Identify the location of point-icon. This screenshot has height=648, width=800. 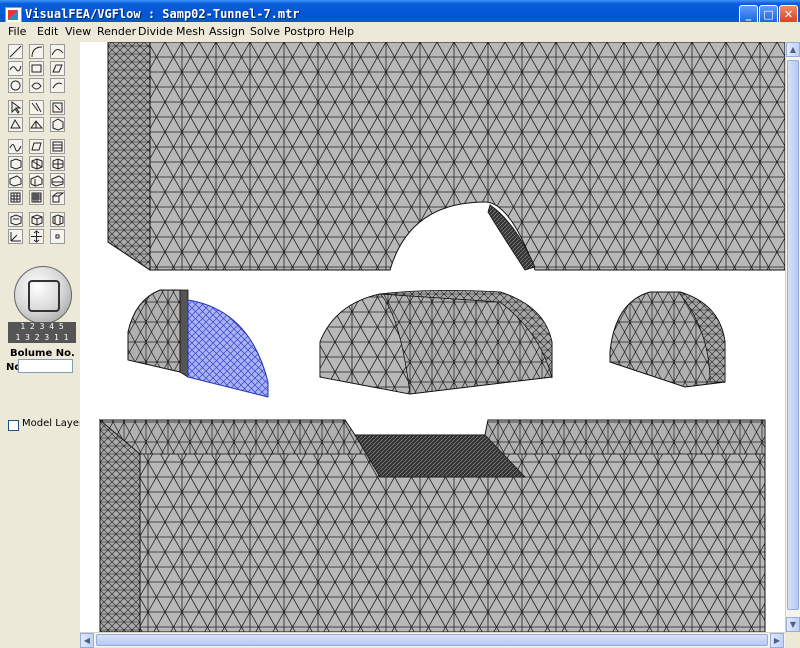
(57, 236).